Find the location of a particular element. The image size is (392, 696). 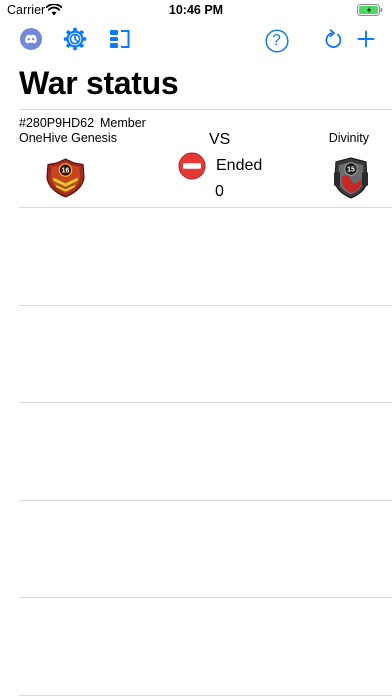

battery-icon is located at coordinates (370, 11).